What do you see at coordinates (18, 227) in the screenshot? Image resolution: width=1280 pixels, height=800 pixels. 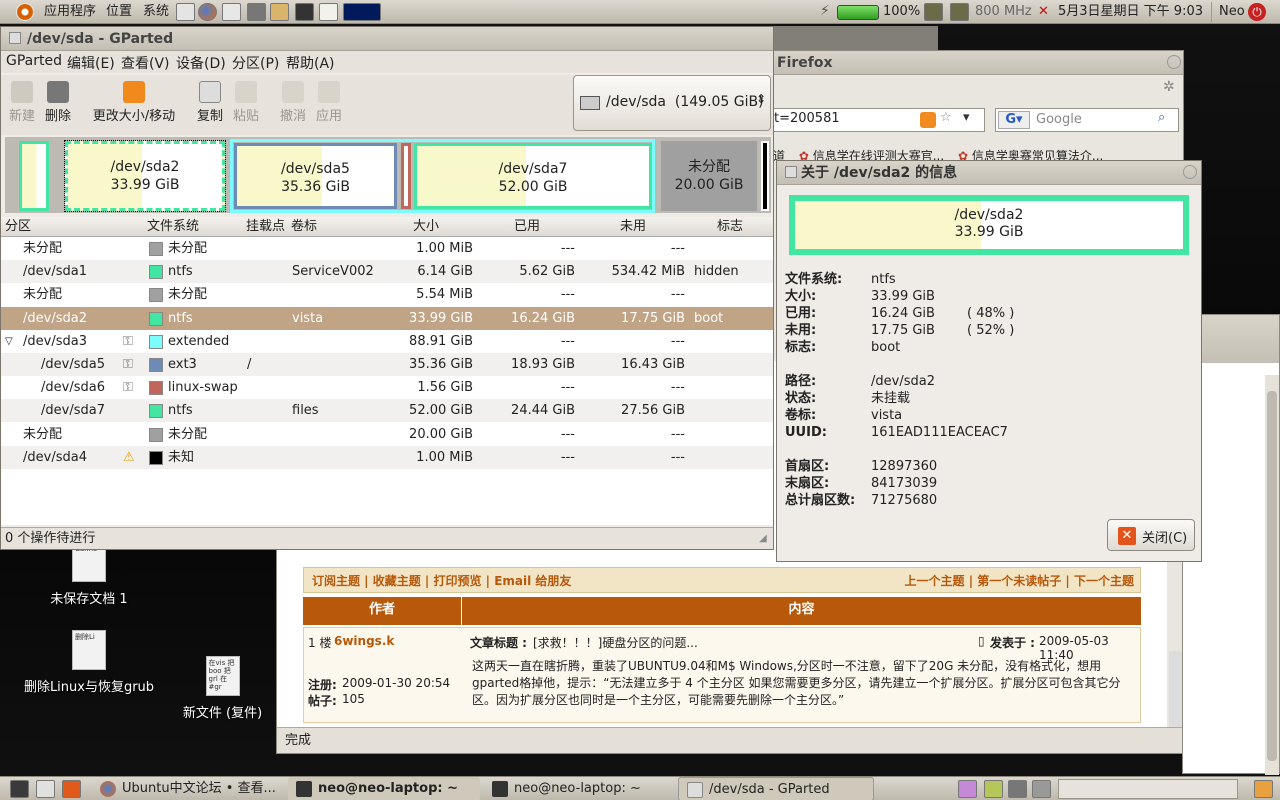 I see `col-partition: 分区` at bounding box center [18, 227].